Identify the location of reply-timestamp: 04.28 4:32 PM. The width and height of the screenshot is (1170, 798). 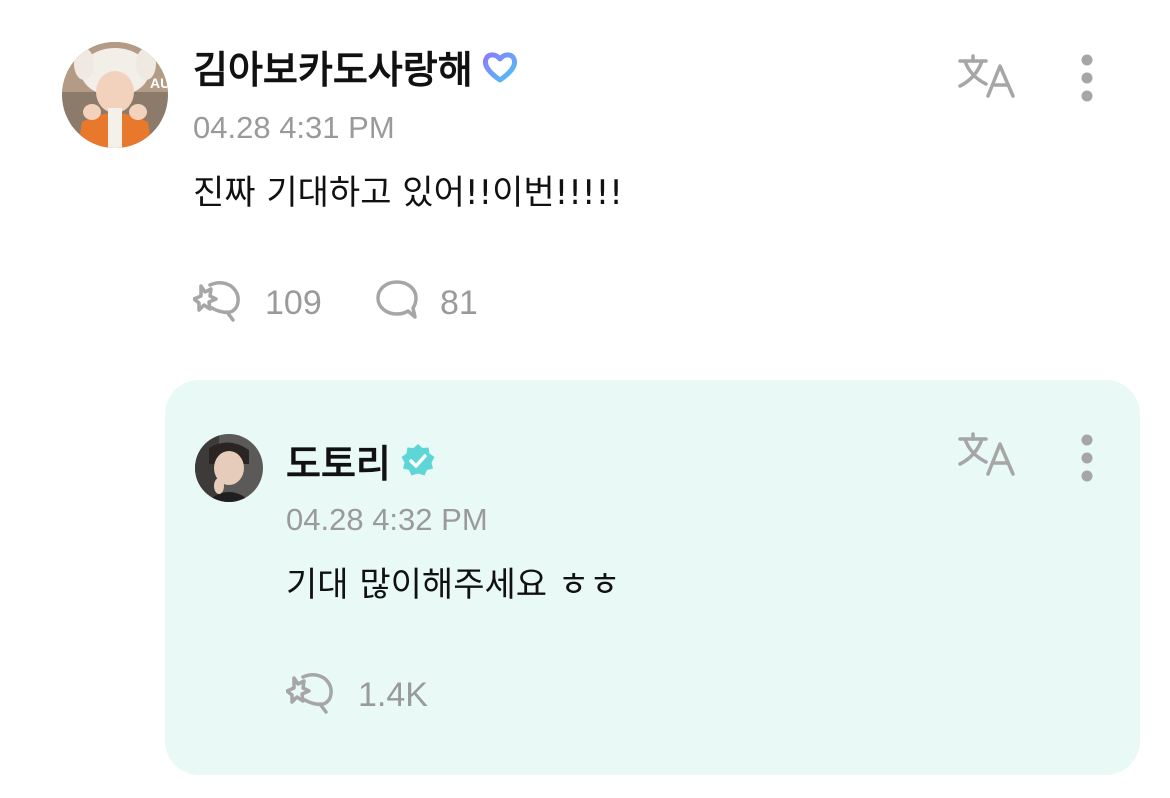
(387, 519).